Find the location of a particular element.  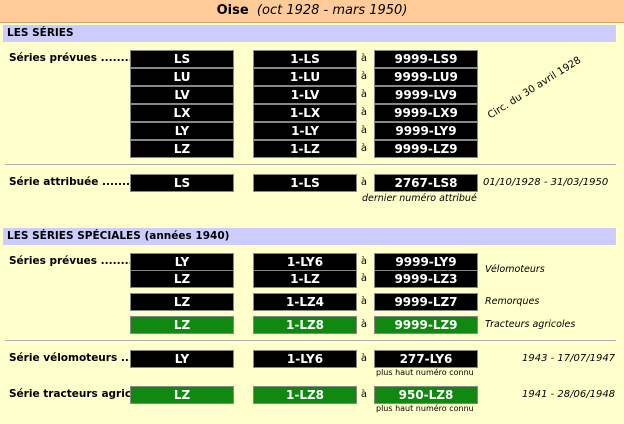

label-serie-tracteurs: Série tracteurs agric. is located at coordinates (72, 394).